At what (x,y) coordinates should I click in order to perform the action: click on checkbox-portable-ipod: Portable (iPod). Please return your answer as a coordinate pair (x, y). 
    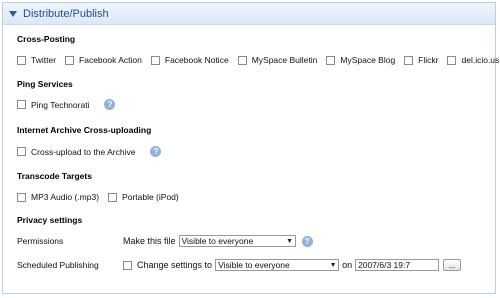
    Looking at the image, I should click on (143, 197).